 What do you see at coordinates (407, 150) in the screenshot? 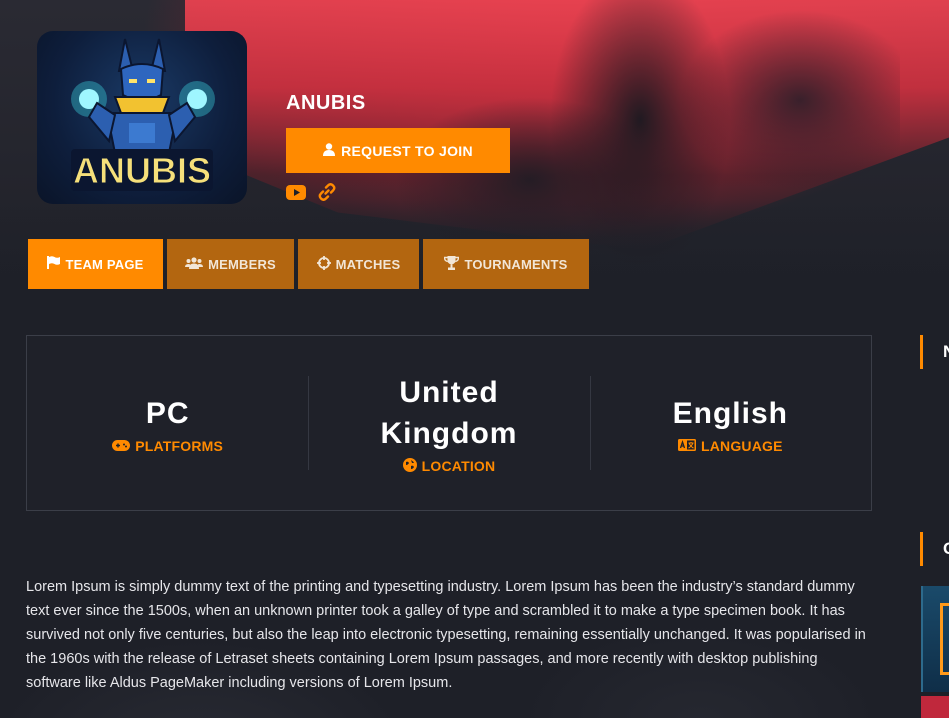
I see `request-to-join-label: REQUEST TO JOIN` at bounding box center [407, 150].